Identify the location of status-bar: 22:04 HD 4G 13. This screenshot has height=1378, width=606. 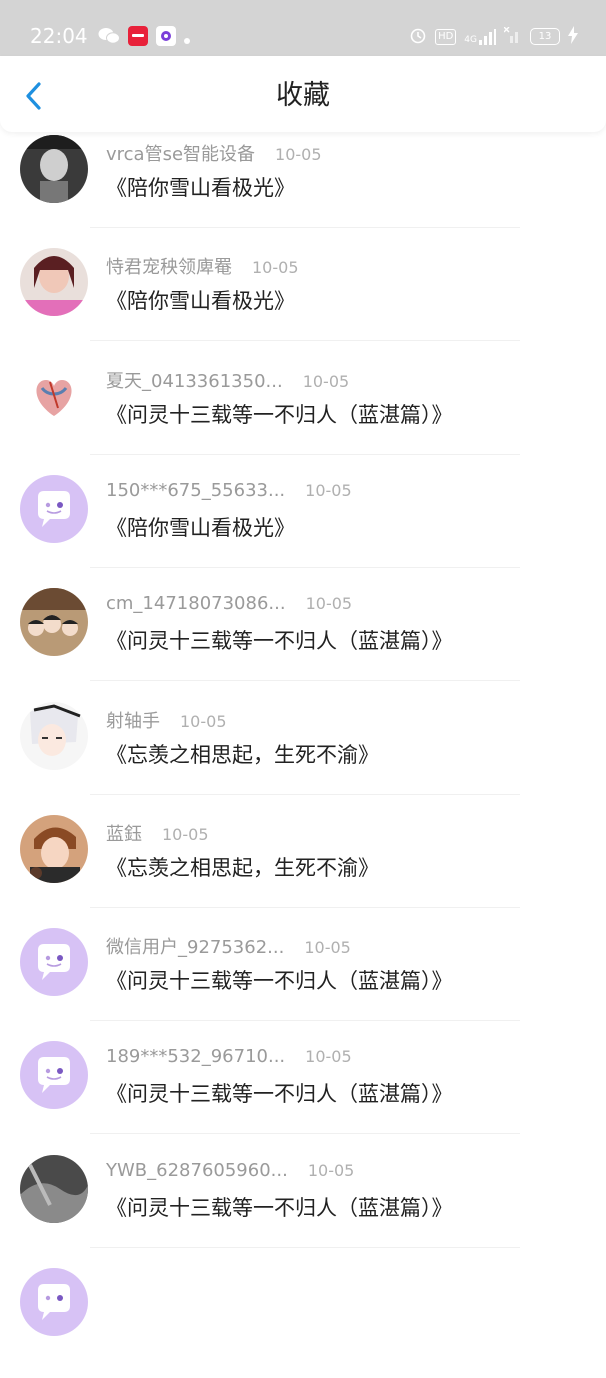
(303, 28).